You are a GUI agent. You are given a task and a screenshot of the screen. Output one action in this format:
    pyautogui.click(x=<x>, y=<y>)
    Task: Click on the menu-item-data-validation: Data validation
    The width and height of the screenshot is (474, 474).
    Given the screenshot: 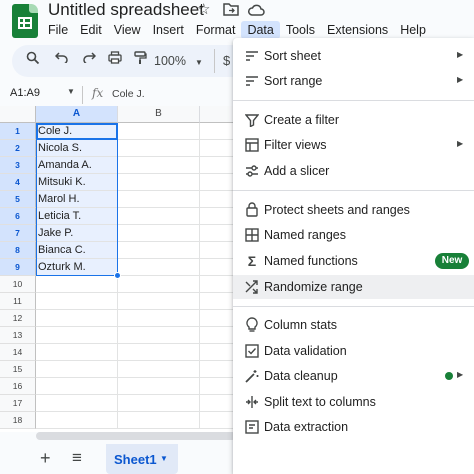 What is the action you would take?
    pyautogui.click(x=353, y=351)
    